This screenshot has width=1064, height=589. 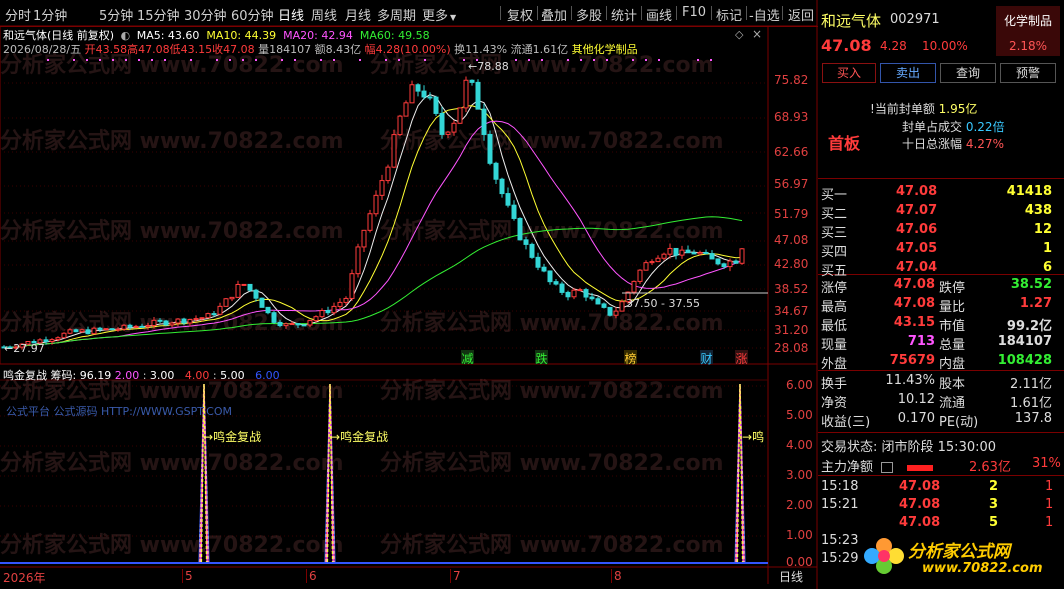 I want to click on stat-label: 量比, so click(x=952, y=307).